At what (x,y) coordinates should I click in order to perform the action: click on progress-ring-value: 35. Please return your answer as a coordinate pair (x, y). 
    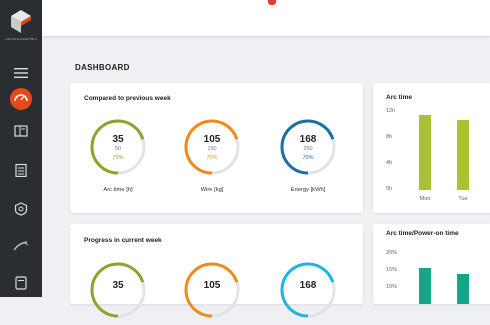
    Looking at the image, I should click on (118, 285).